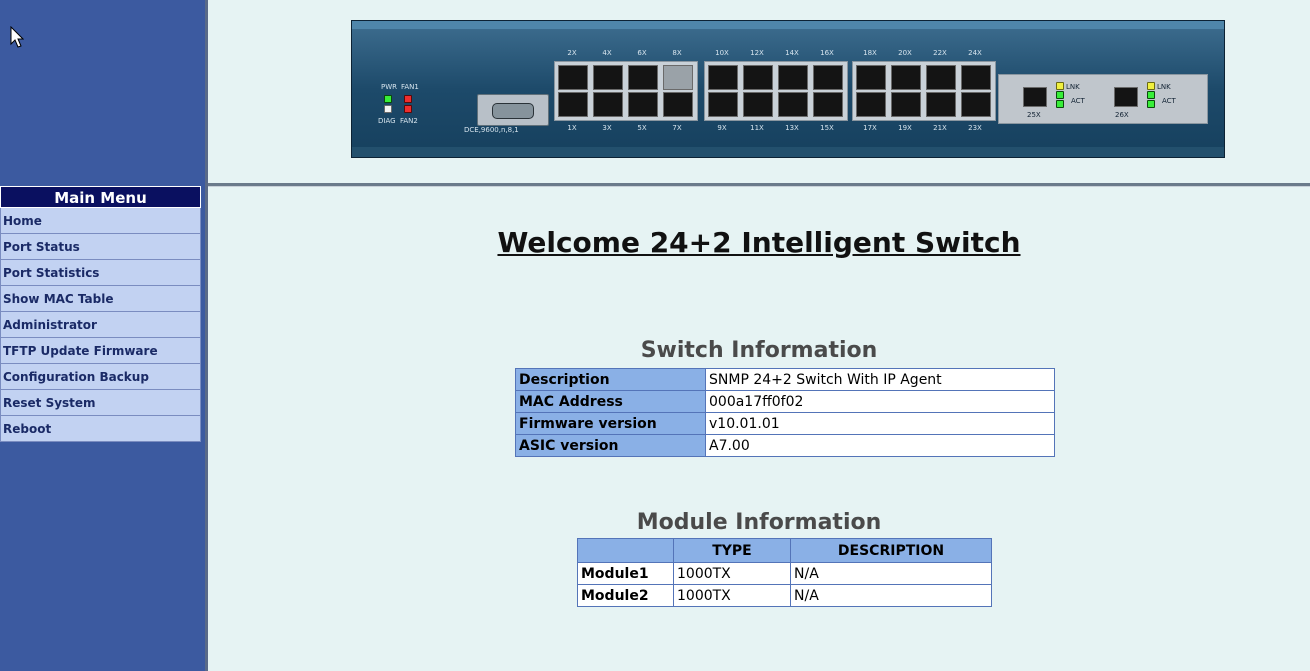 The height and width of the screenshot is (671, 1310). What do you see at coordinates (723, 104) in the screenshot?
I see `port-9x-icon` at bounding box center [723, 104].